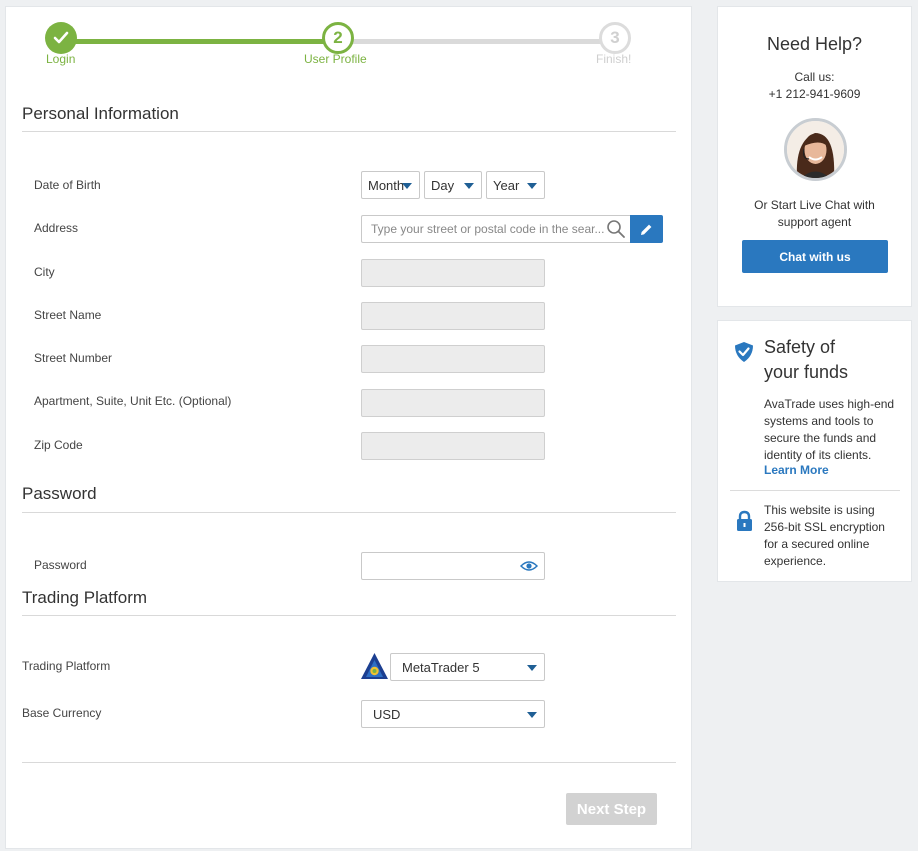  What do you see at coordinates (453, 714) in the screenshot?
I see `base-currency-select: USD` at bounding box center [453, 714].